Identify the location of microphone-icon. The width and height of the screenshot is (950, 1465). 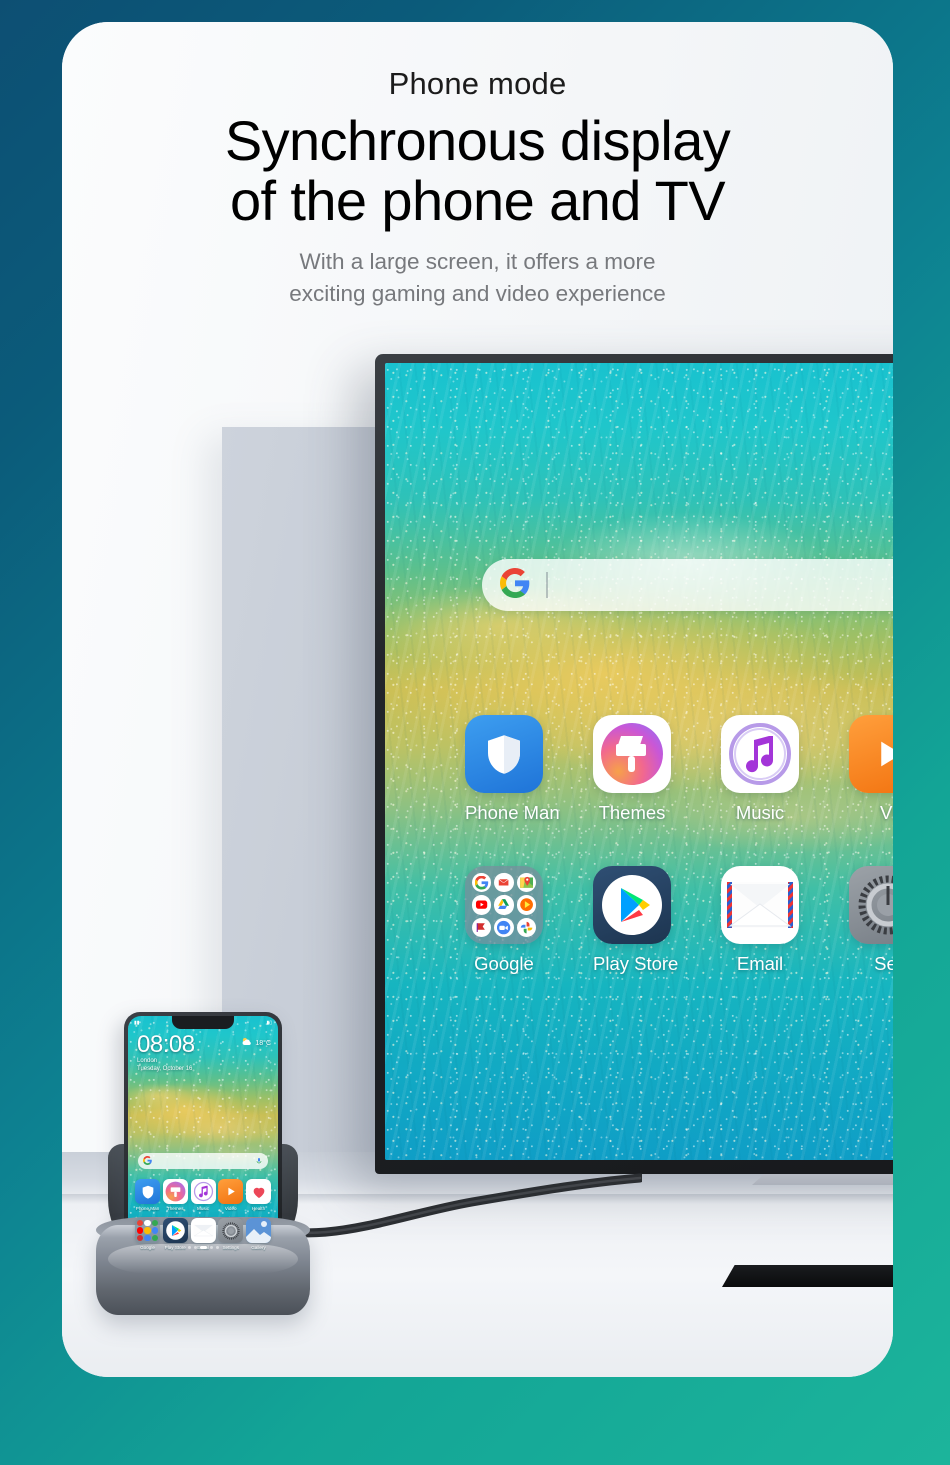
(259, 1161).